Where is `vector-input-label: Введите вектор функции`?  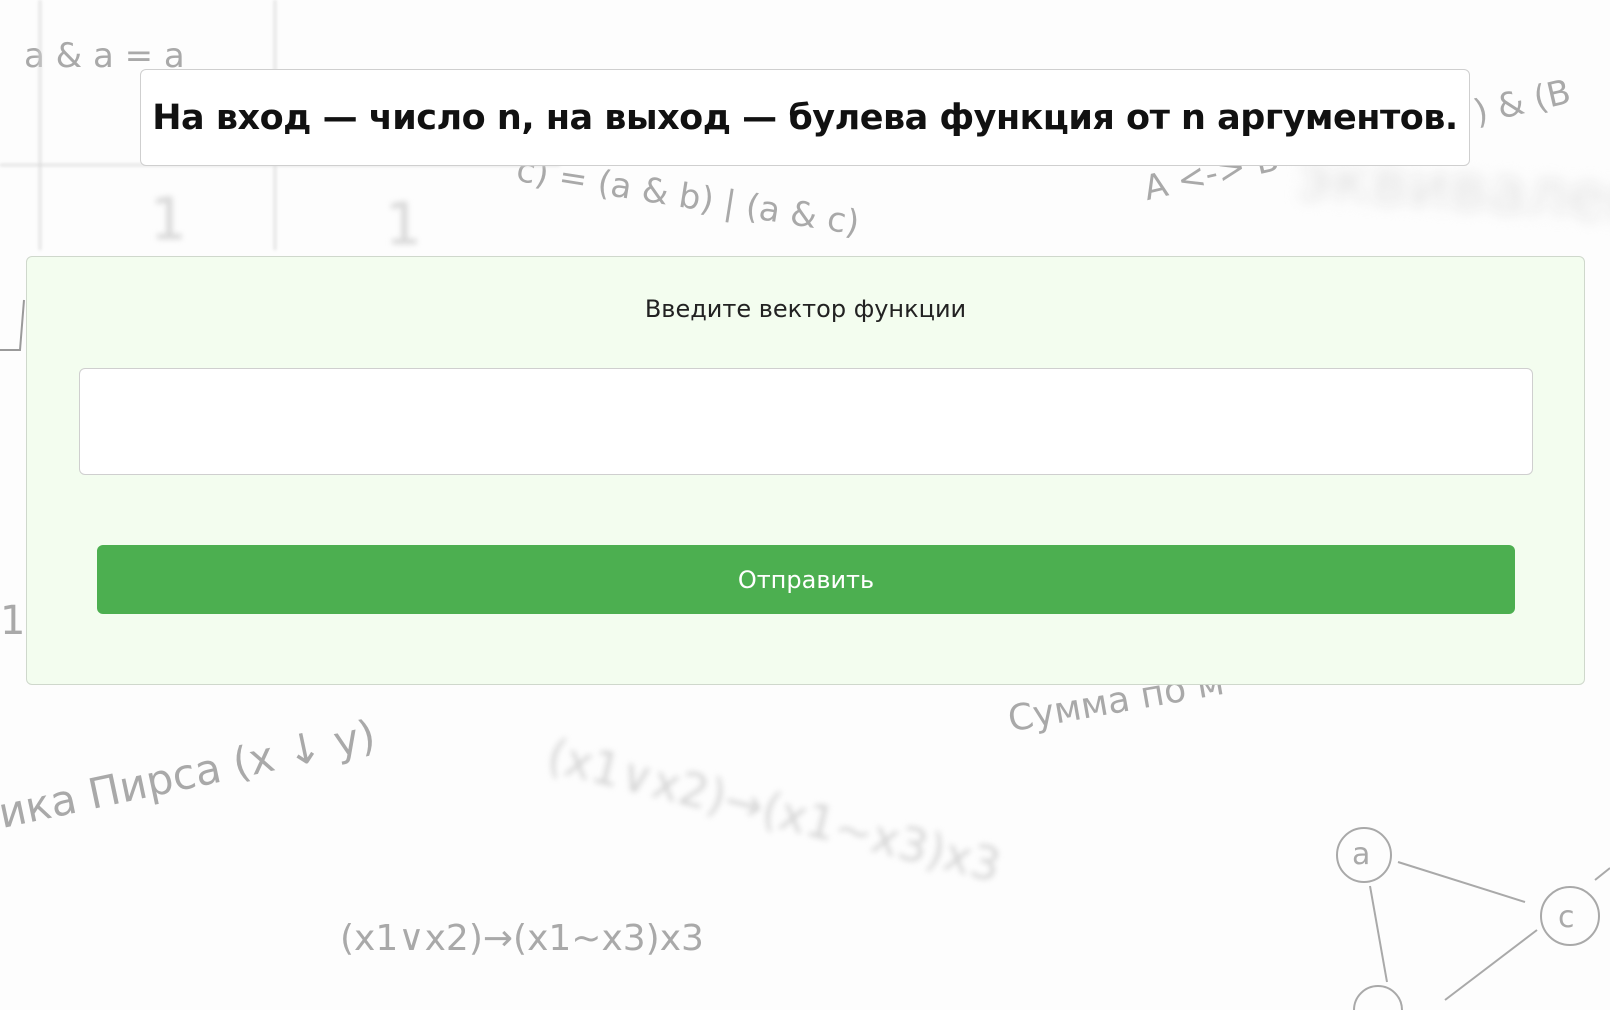
vector-input-label: Введите вектор функции is located at coordinates (805, 309).